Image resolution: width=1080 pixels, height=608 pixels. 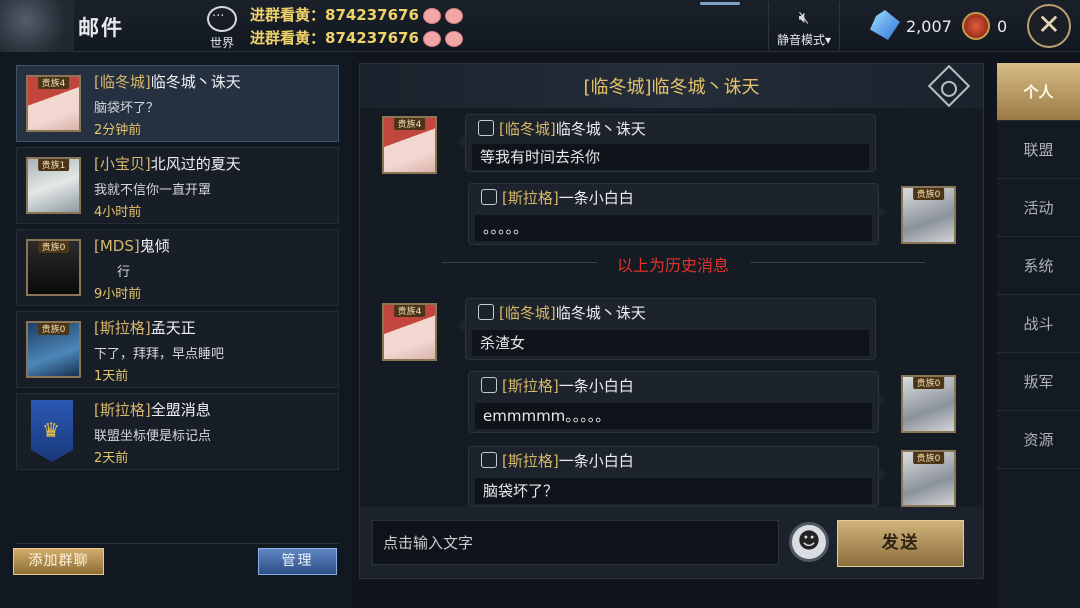 I want to click on conversation-item: 贵族1 [小宝贝]北风过的夏天 我就不信你一直开罩 4小时前, so click(x=177, y=185).